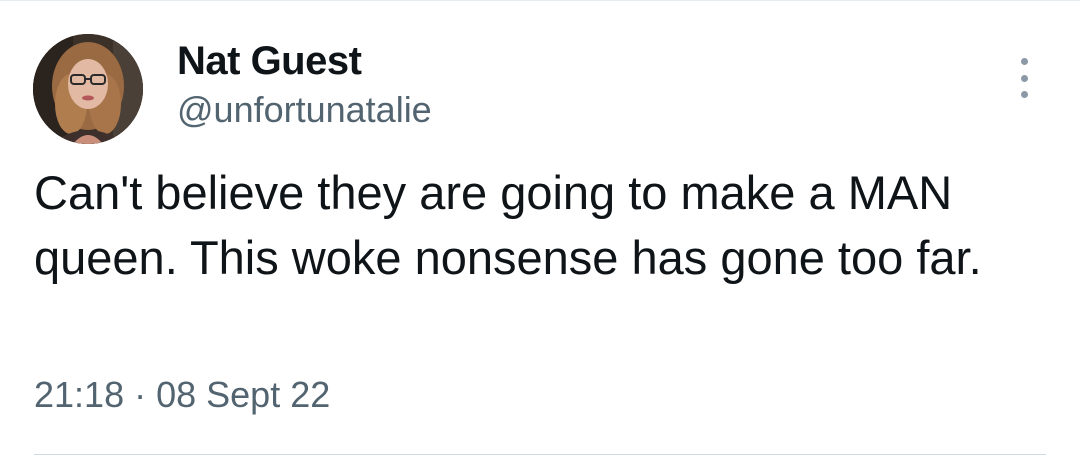  What do you see at coordinates (304, 110) in the screenshot?
I see `author-handle: @unfortunatalie` at bounding box center [304, 110].